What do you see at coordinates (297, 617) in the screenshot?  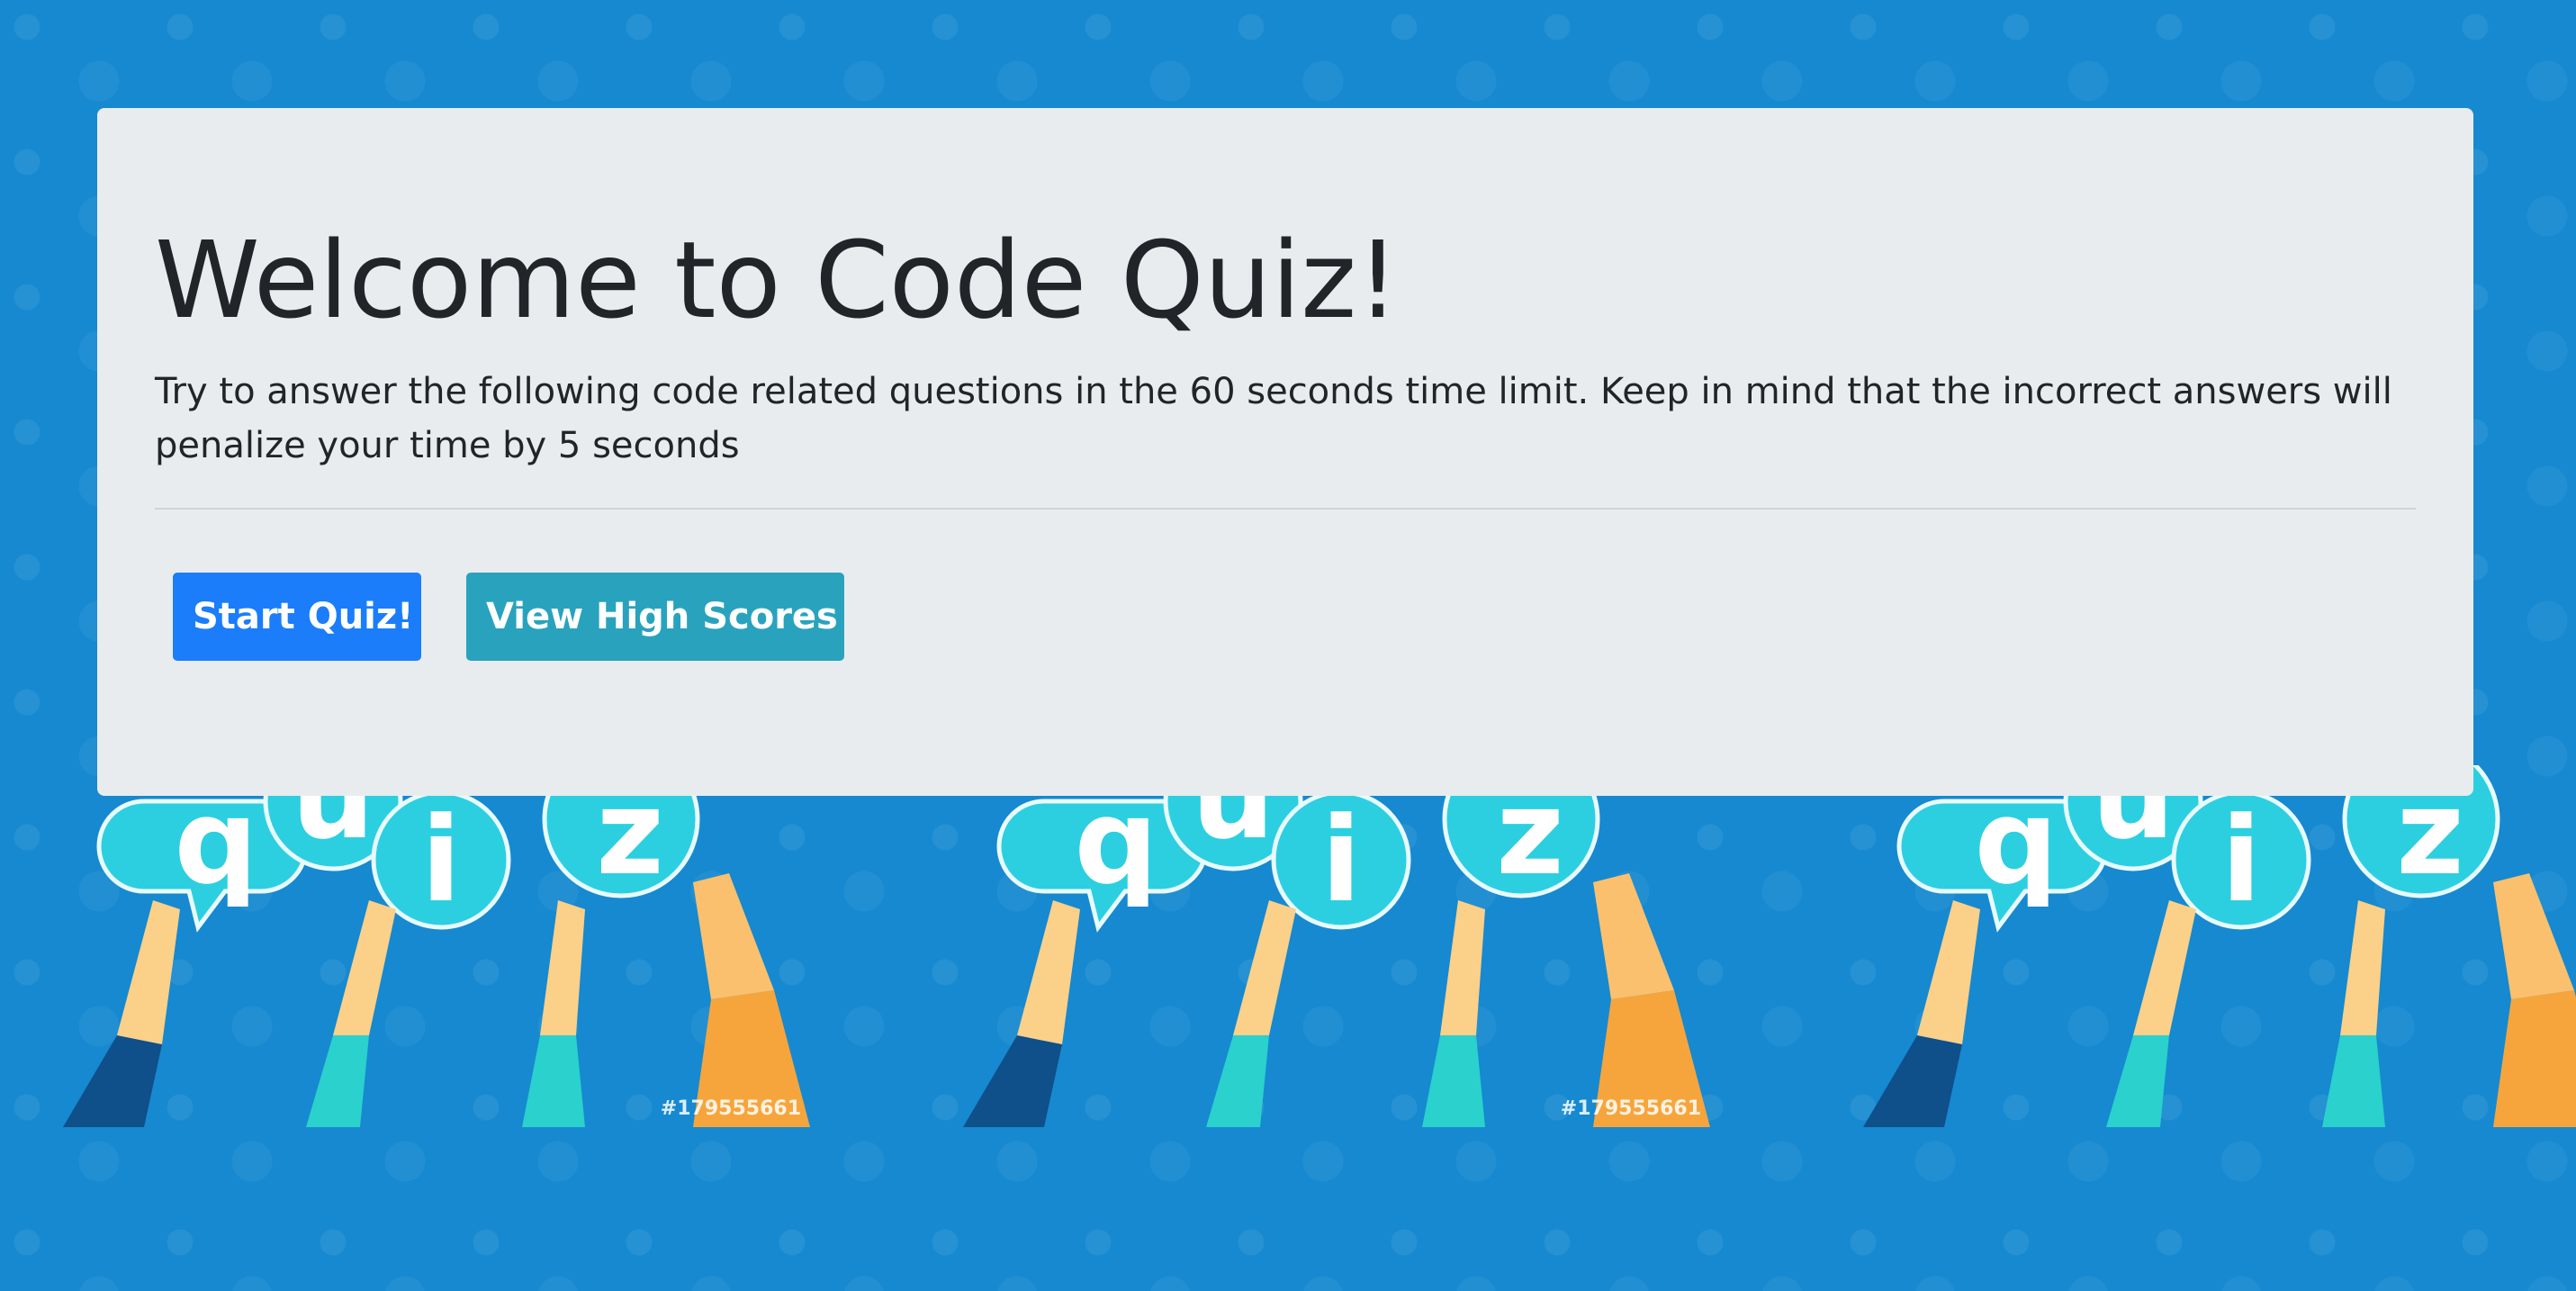 I see `start-quiz-button: Start Quiz!` at bounding box center [297, 617].